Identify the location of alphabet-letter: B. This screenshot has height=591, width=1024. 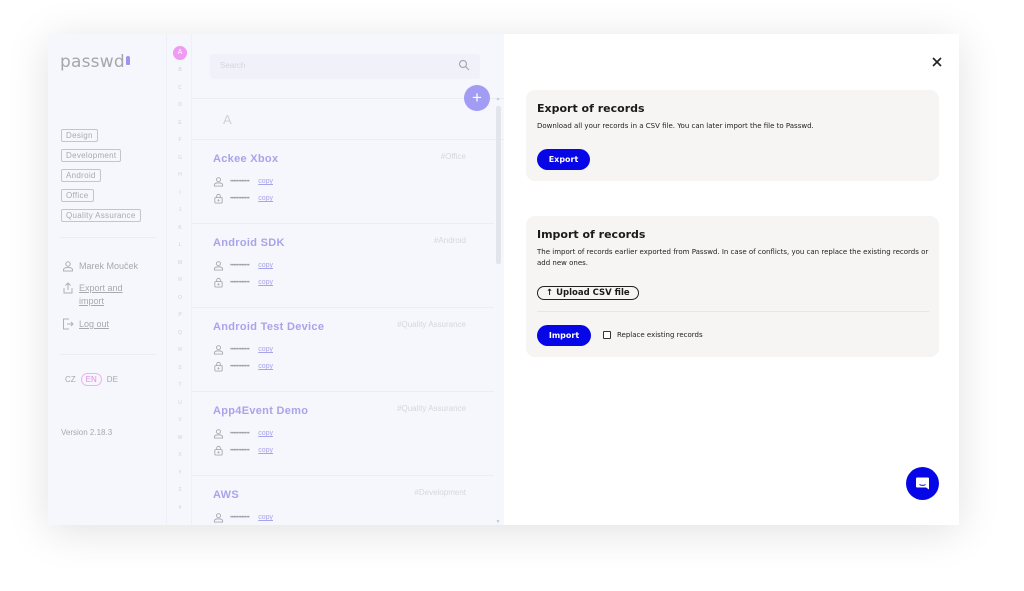
(180, 70).